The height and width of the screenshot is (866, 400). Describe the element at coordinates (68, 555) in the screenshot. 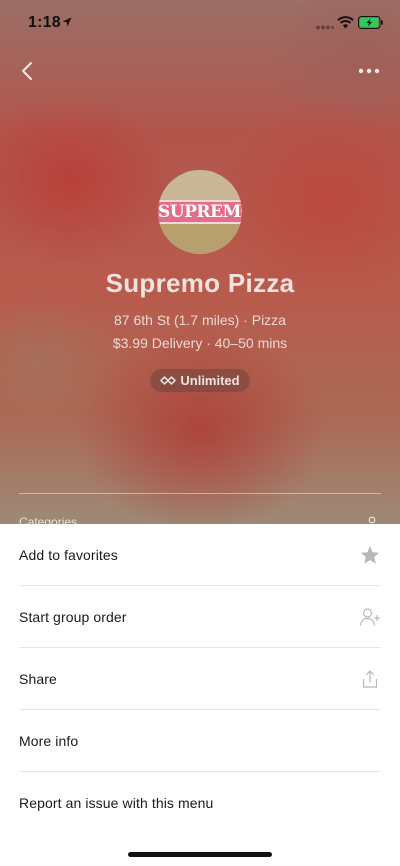

I see `menu-item-label: Add to favorites` at that location.